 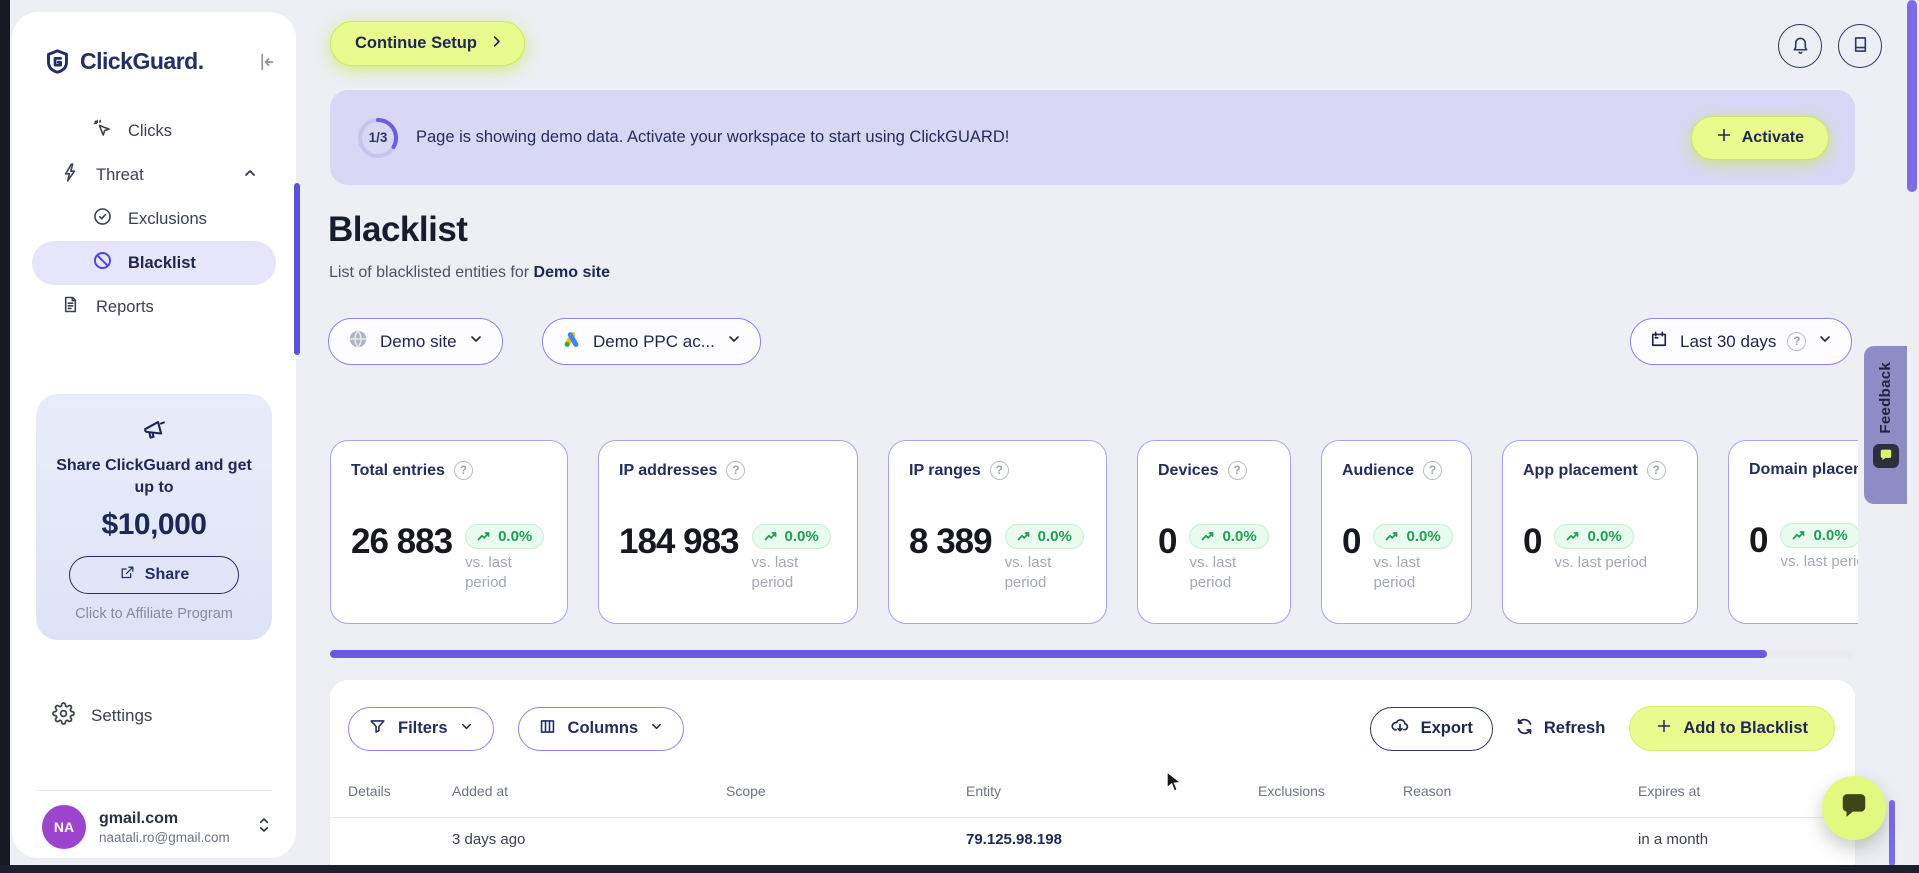 I want to click on stat-label: IP addresses, so click(x=668, y=470).